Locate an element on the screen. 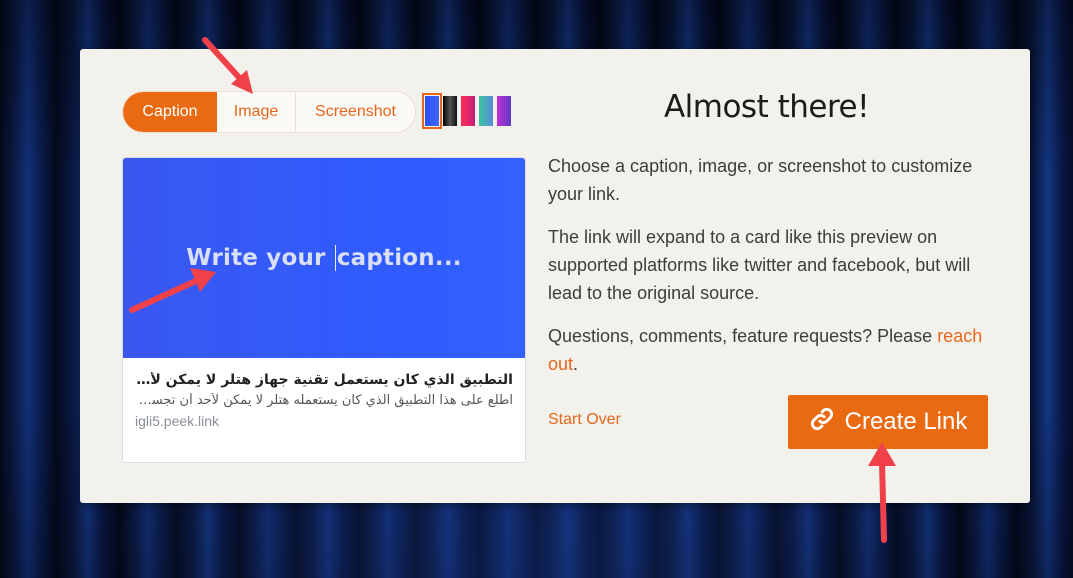  start-over-link: Start Over is located at coordinates (584, 420).